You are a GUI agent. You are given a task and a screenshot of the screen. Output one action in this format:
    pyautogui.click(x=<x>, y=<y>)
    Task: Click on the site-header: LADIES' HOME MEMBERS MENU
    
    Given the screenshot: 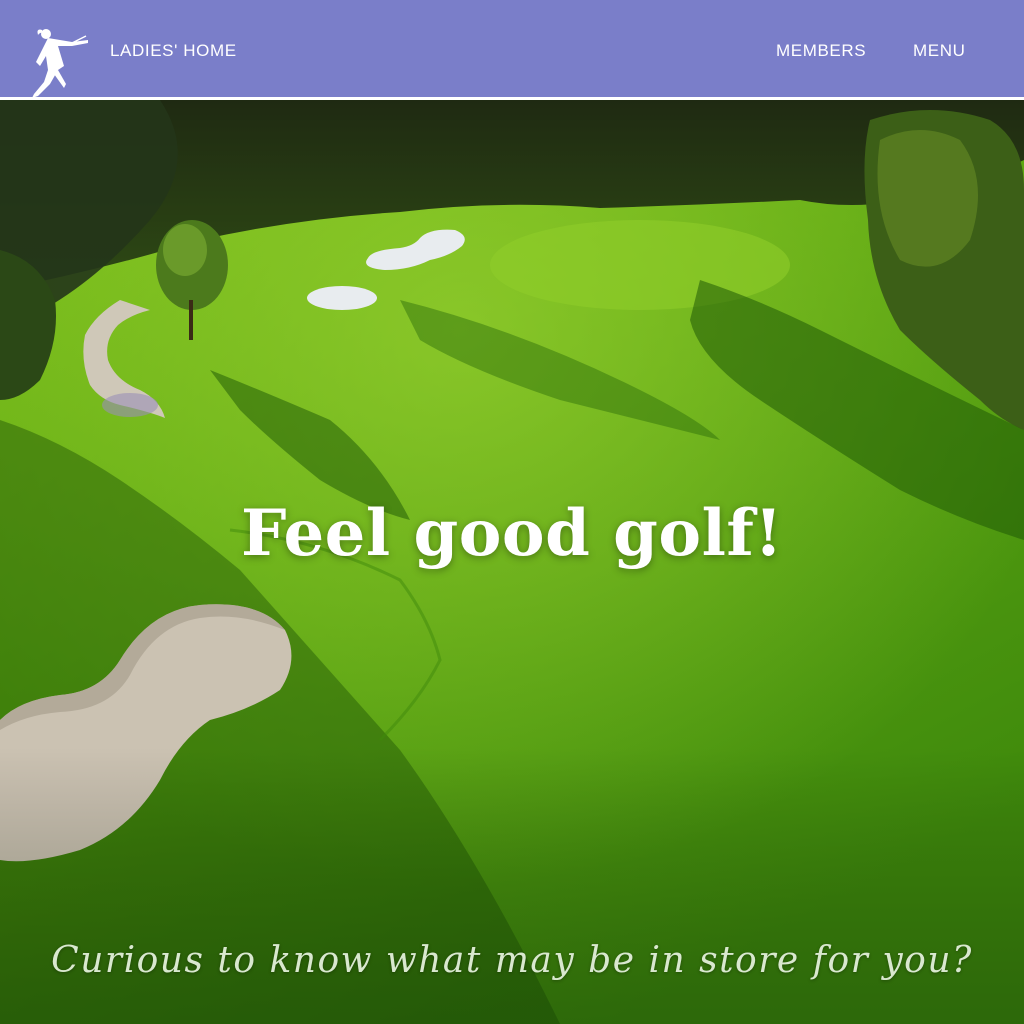 What is the action you would take?
    pyautogui.click(x=512, y=50)
    